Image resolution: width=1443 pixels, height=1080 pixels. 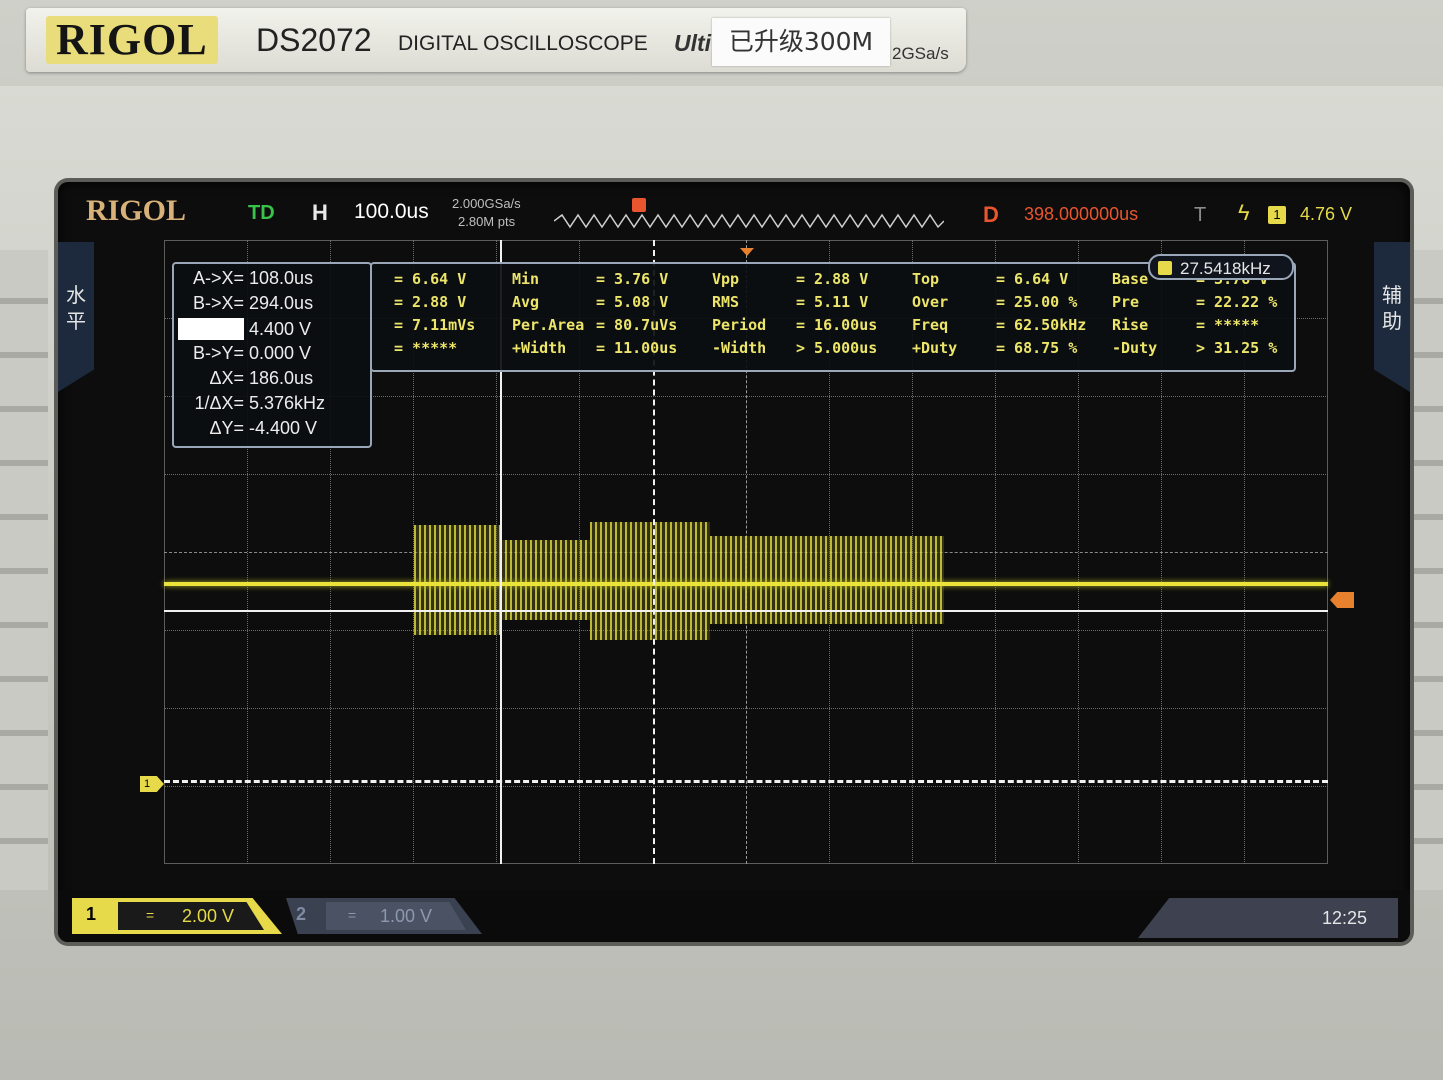 What do you see at coordinates (280, 329) in the screenshot?
I see `cursor-ay-value: 4.400 V` at bounding box center [280, 329].